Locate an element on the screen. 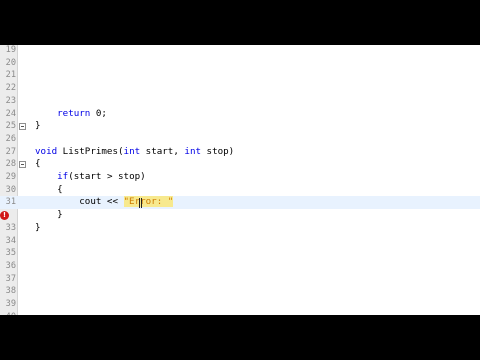 The width and height of the screenshot is (480, 360). line-number: 21 is located at coordinates (10, 75).